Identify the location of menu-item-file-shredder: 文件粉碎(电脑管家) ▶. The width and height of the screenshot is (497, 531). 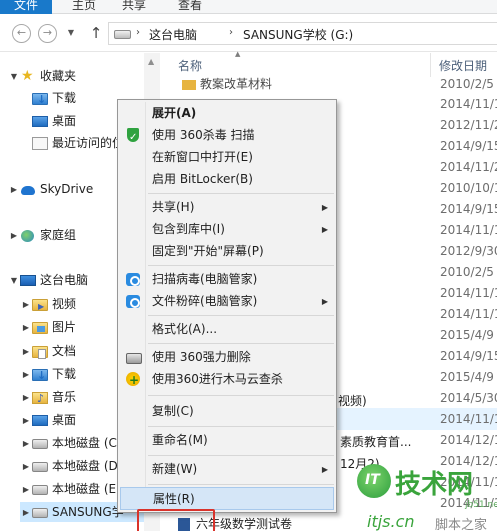
(227, 301).